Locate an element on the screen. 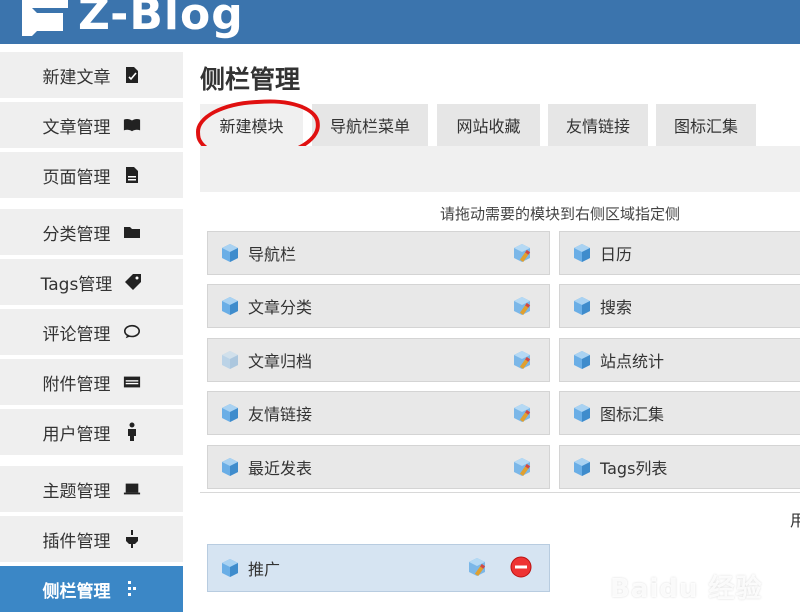  module-label: 搜索 is located at coordinates (616, 307).